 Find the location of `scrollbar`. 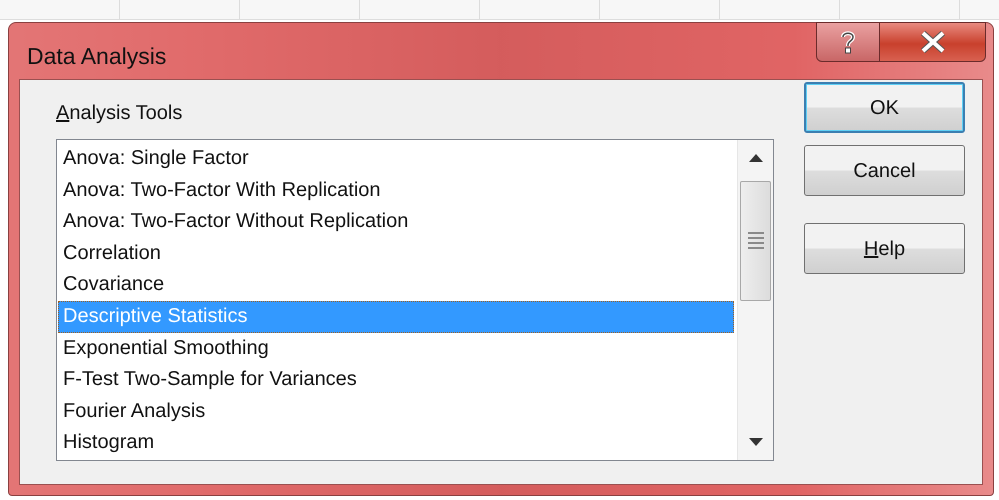

scrollbar is located at coordinates (755, 300).